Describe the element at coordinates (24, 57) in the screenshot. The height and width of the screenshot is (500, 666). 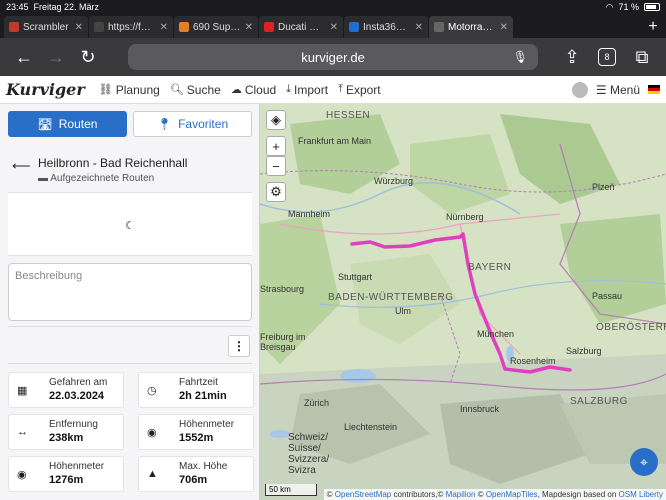
I see `back-arrow-icon: ←` at that location.